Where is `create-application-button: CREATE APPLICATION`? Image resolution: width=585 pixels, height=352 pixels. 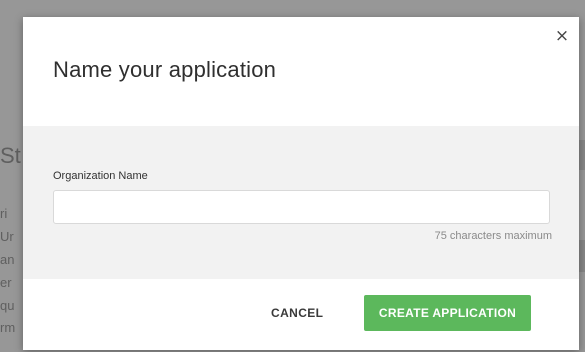 create-application-button: CREATE APPLICATION is located at coordinates (447, 313).